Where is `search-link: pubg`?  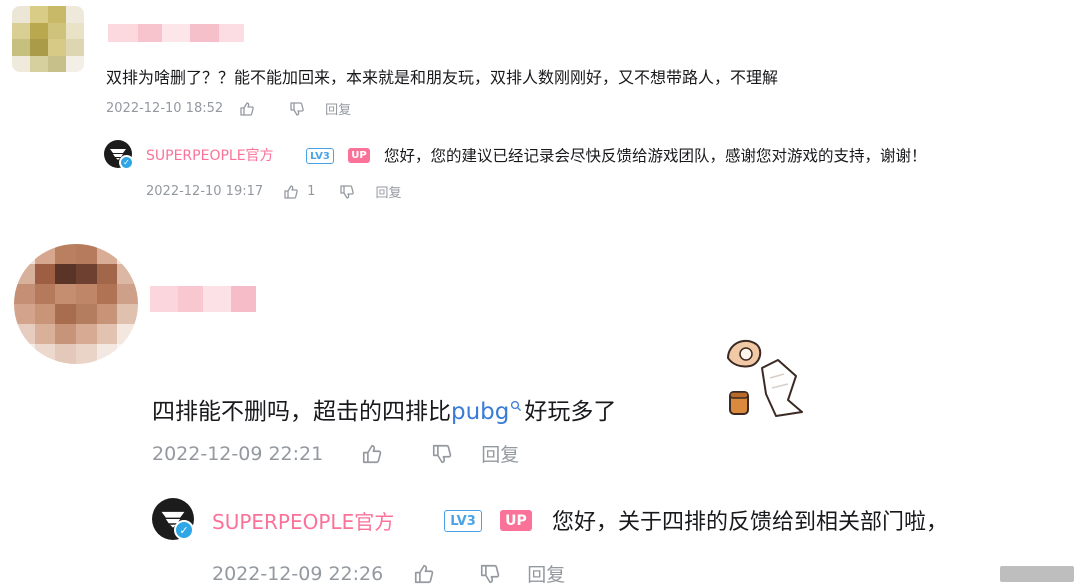
search-link: pubg is located at coordinates (480, 412).